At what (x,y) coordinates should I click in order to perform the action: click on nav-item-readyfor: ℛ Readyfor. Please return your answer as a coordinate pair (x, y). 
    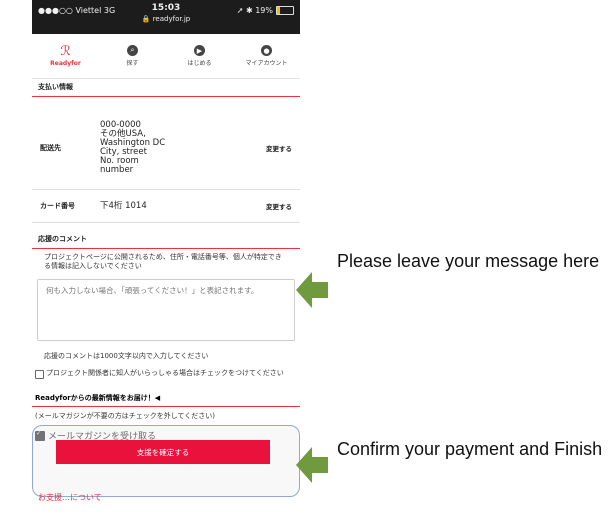
    Looking at the image, I should click on (65, 56).